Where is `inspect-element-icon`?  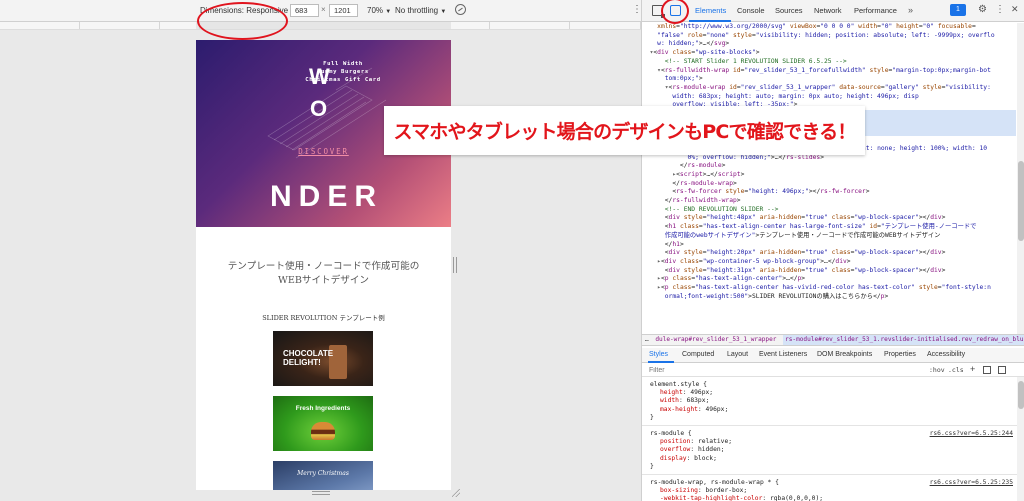
inspect-element-icon is located at coordinates (658, 11).